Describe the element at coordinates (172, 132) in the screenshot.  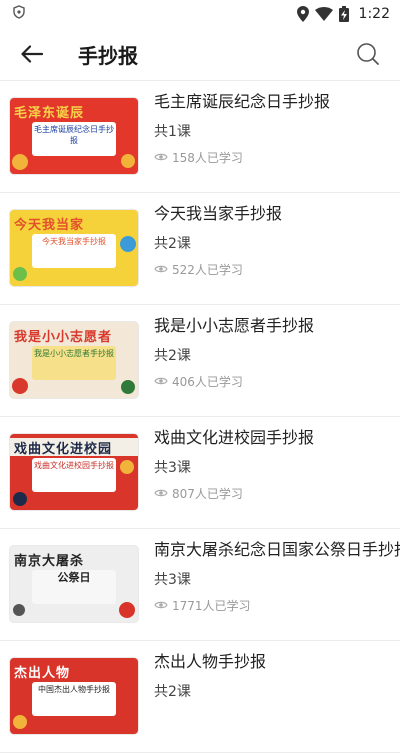
I see `lesson-count: 共1课` at that location.